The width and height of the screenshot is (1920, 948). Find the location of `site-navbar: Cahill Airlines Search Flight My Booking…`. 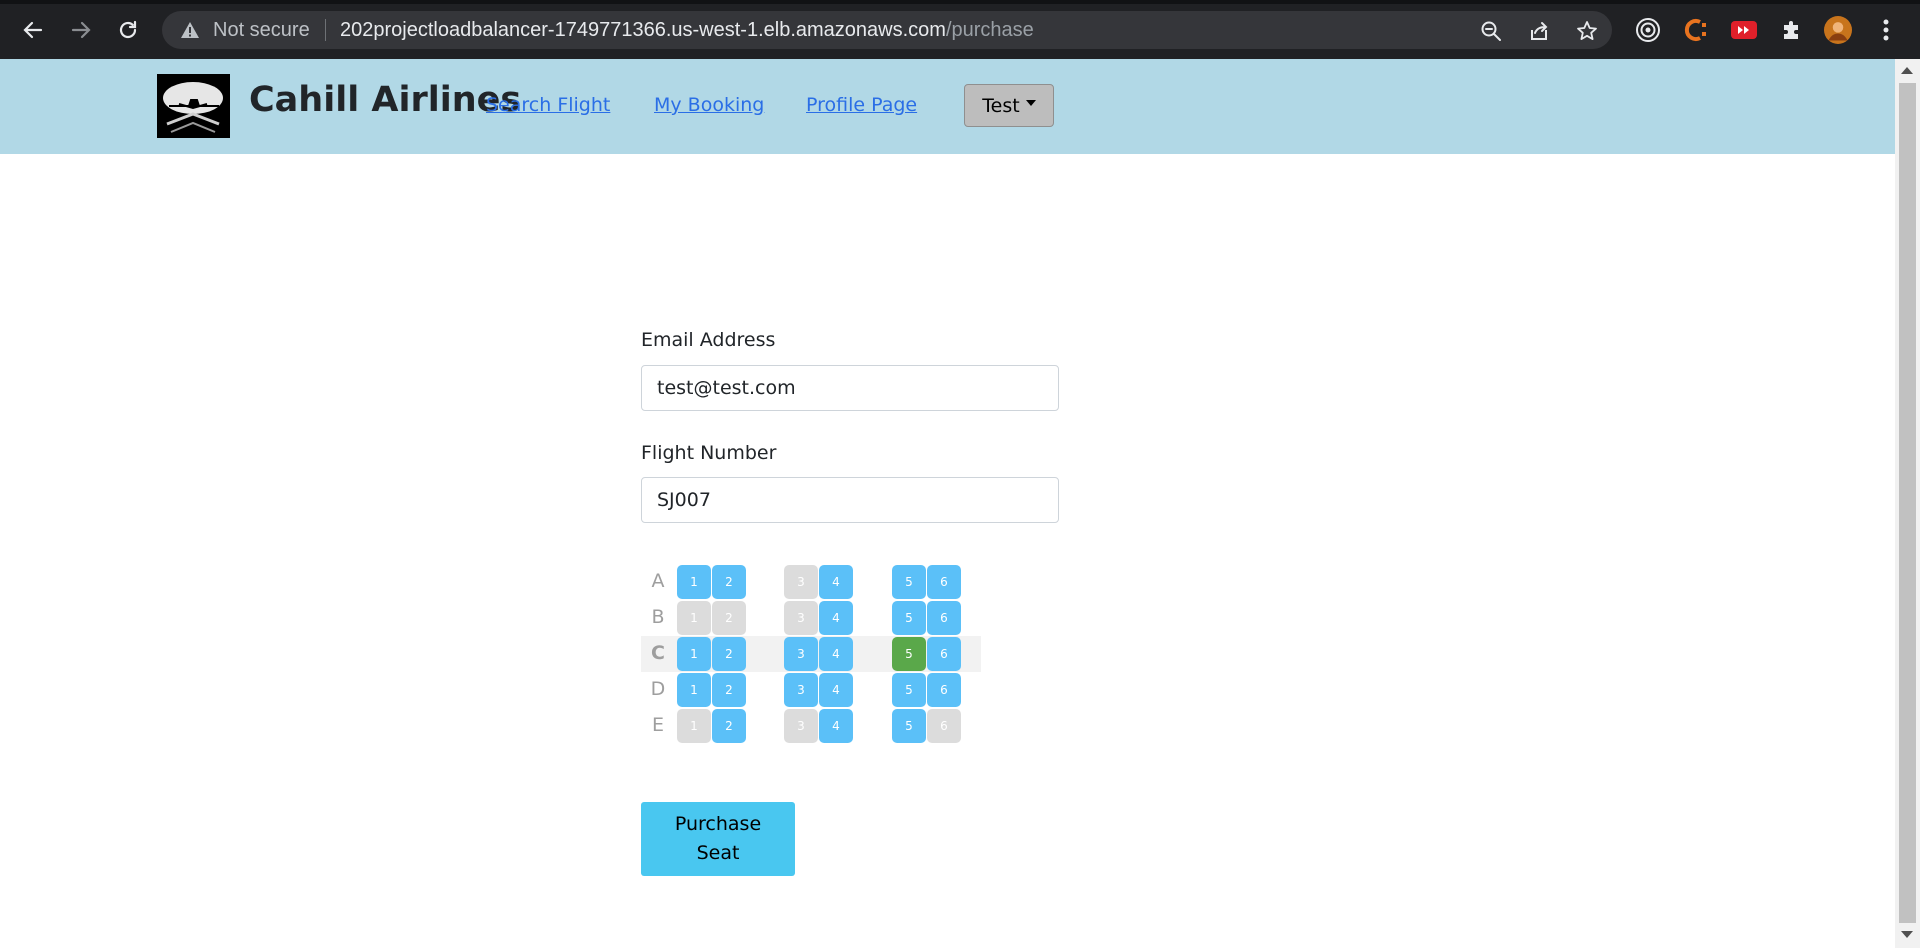

site-navbar: Cahill Airlines Search Flight My Booking… is located at coordinates (947, 106).